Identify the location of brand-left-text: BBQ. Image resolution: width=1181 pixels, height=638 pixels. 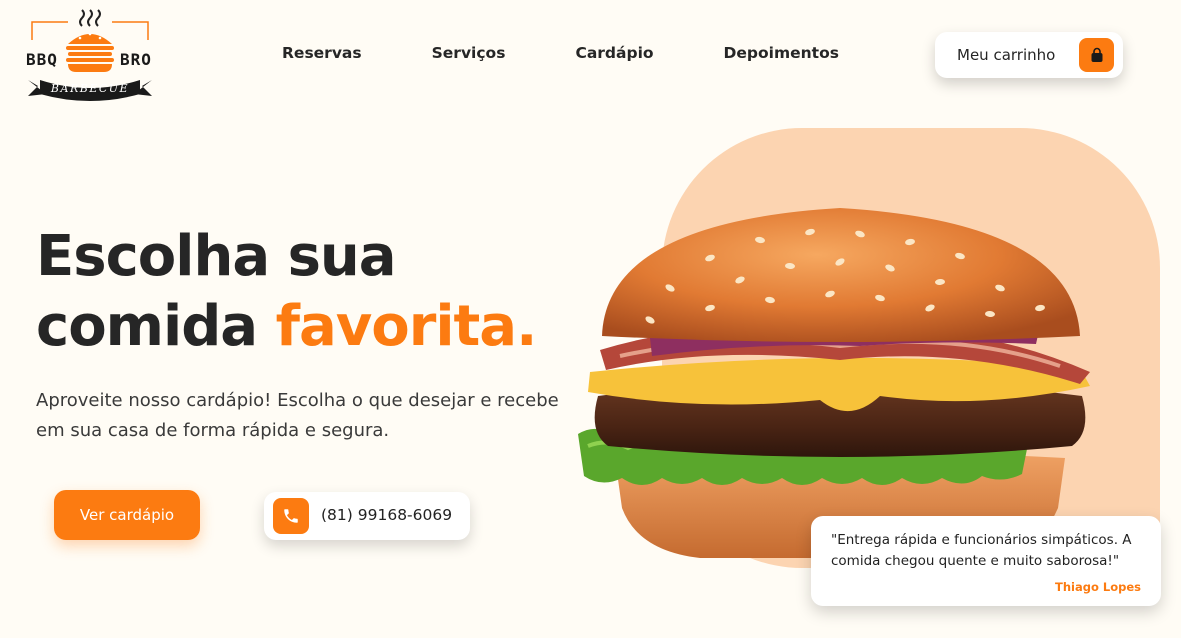
(42, 59).